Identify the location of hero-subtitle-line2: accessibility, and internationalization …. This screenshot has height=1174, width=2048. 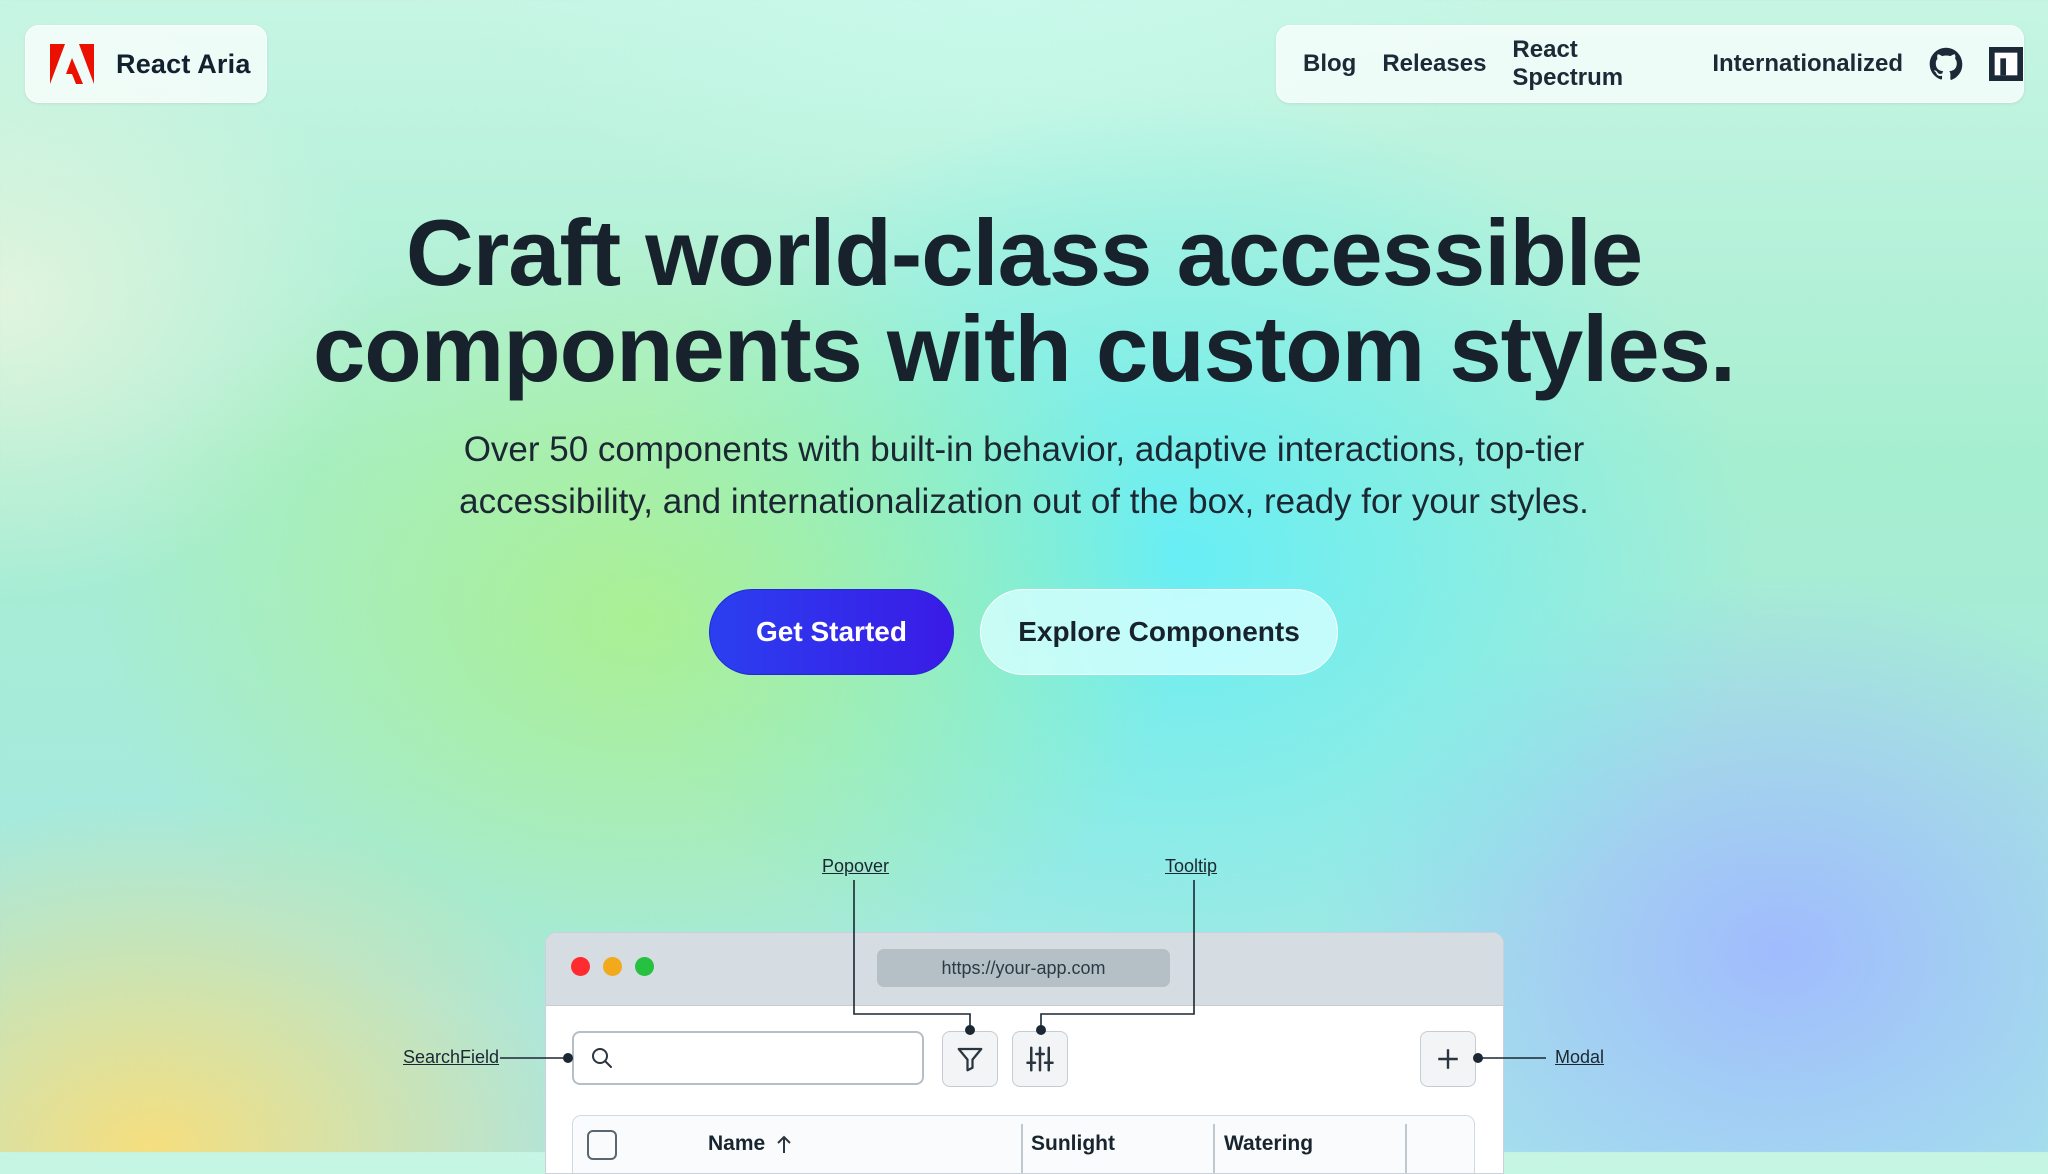
(1024, 501).